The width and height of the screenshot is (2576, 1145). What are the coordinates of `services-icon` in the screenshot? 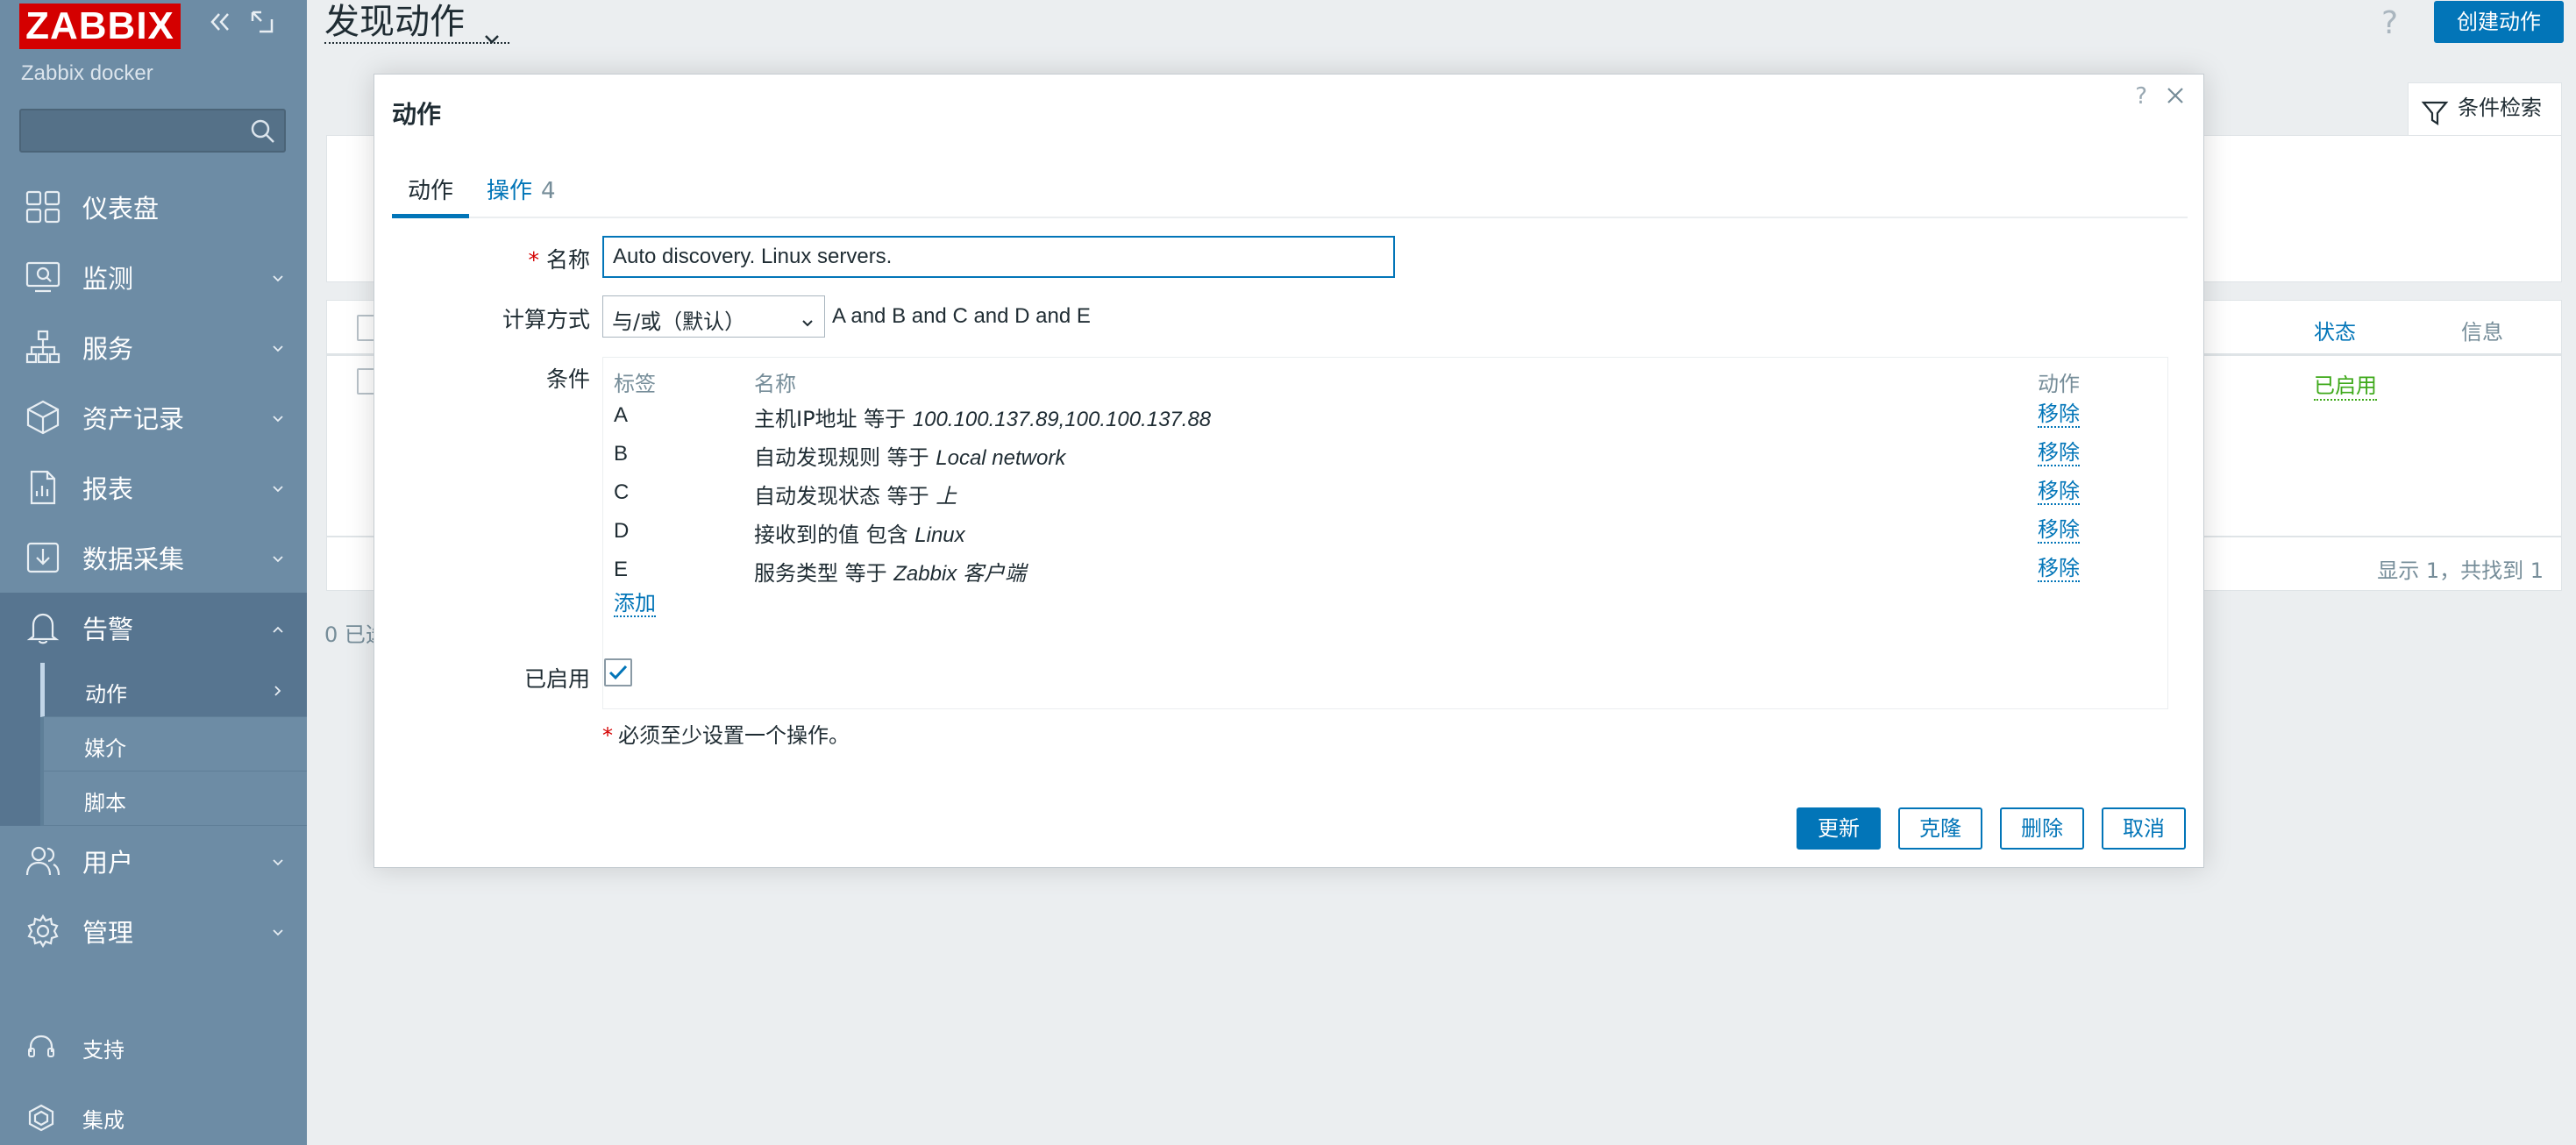 It's located at (43, 347).